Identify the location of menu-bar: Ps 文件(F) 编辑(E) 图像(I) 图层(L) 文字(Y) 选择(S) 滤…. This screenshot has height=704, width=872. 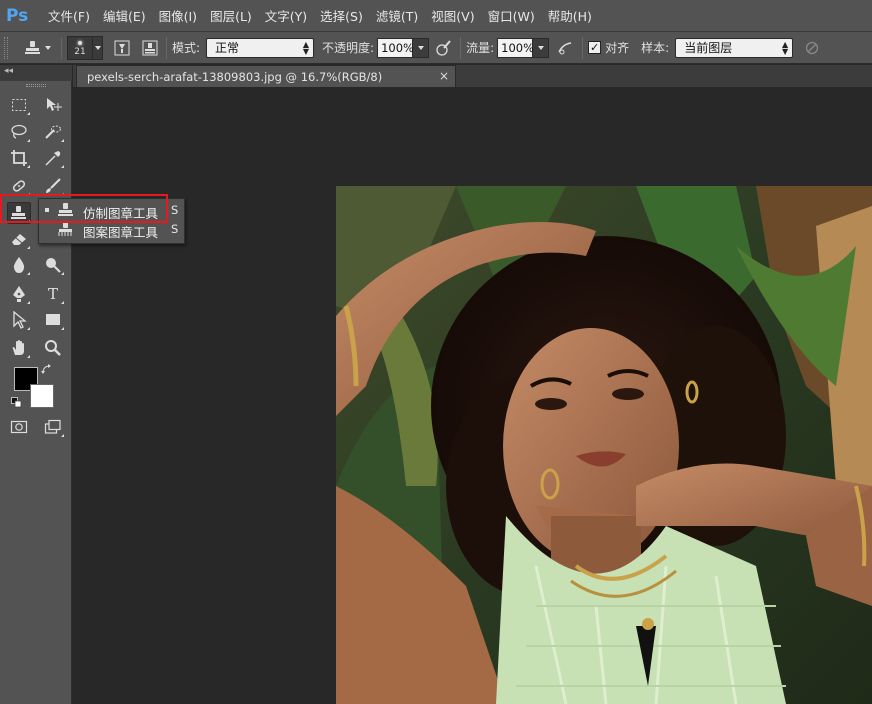
(436, 16).